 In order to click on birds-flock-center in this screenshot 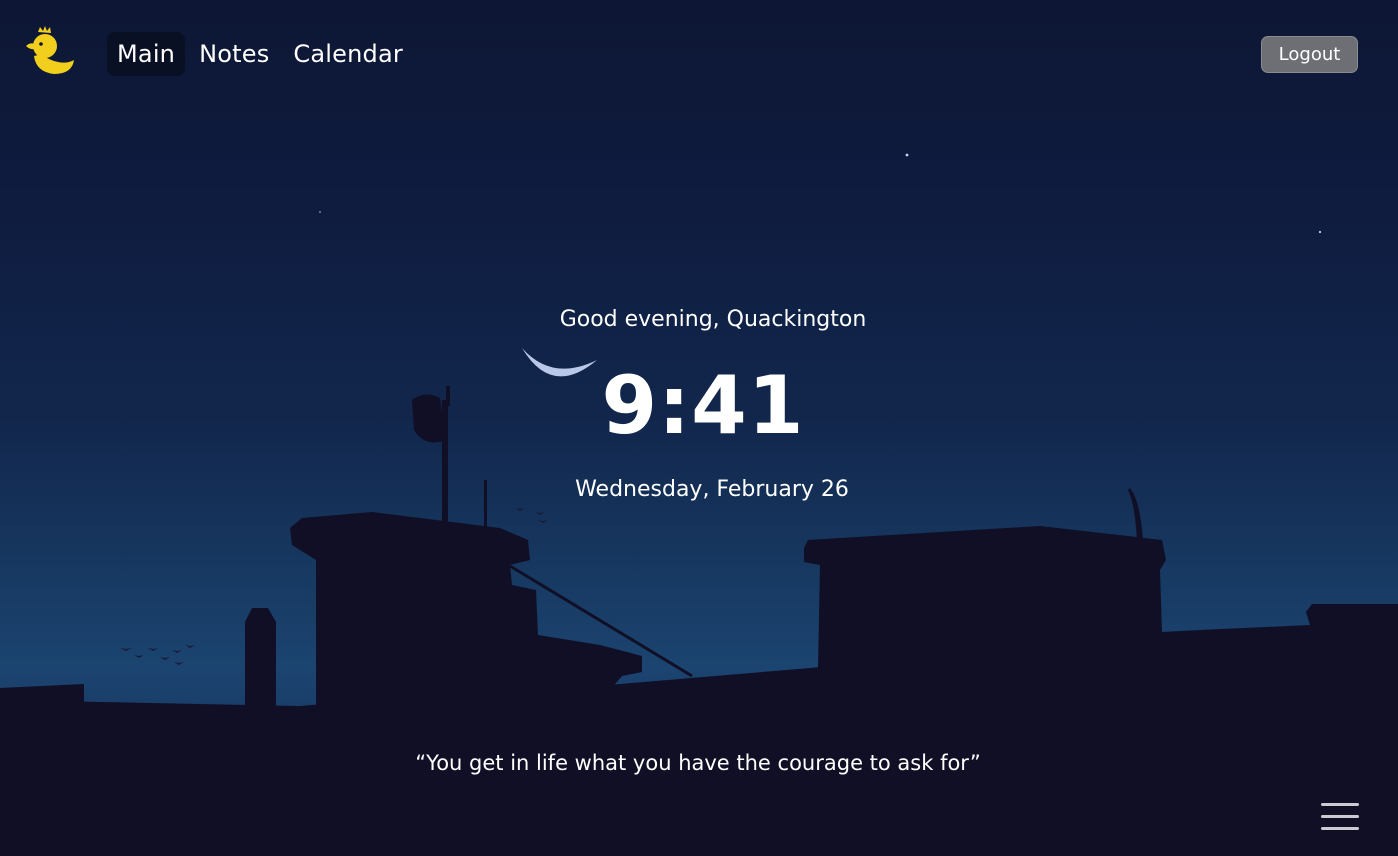, I will do `click(531, 515)`.